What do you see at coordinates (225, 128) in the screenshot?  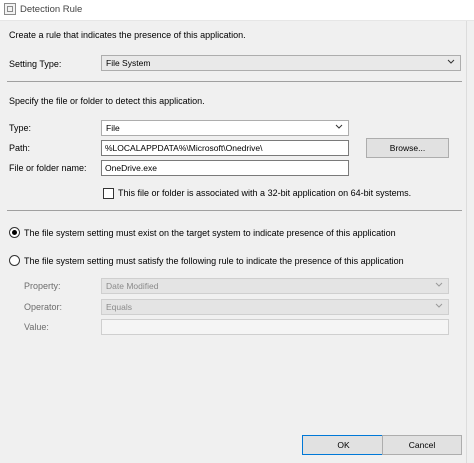 I see `type-dropdown: File` at bounding box center [225, 128].